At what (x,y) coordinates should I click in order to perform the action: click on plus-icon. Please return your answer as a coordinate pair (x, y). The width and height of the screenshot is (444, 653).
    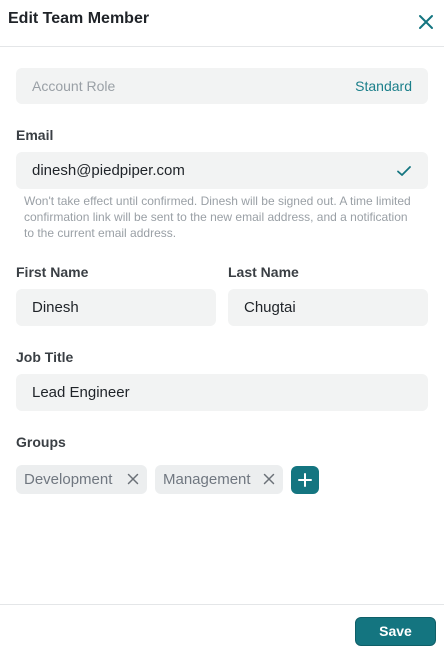
    Looking at the image, I should click on (305, 480).